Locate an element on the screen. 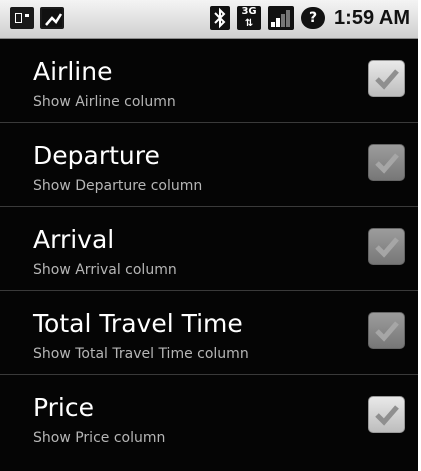  preference-title: Arrival is located at coordinates (74, 239).